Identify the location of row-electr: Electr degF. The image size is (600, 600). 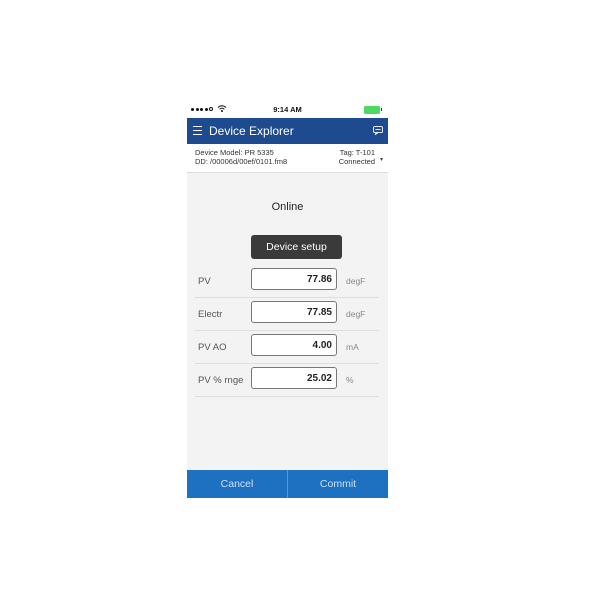
(287, 314).